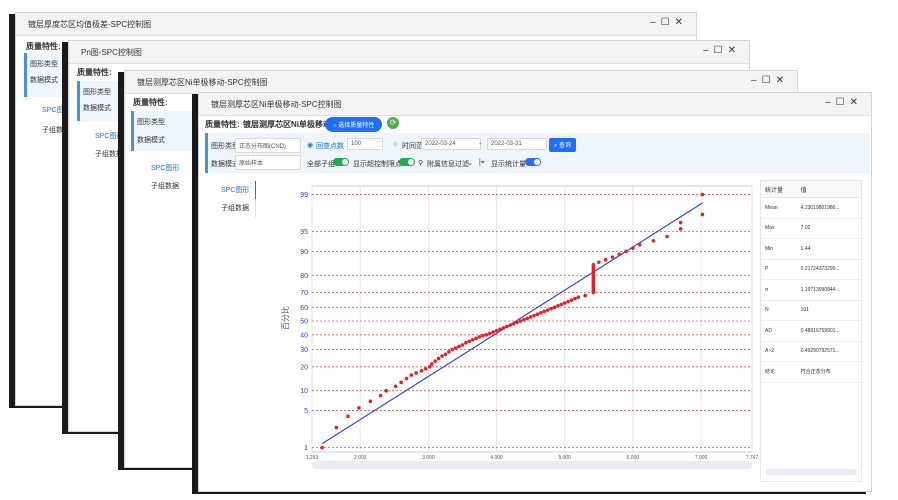 The height and width of the screenshot is (500, 898). I want to click on y-tick-label: 20, so click(304, 367).